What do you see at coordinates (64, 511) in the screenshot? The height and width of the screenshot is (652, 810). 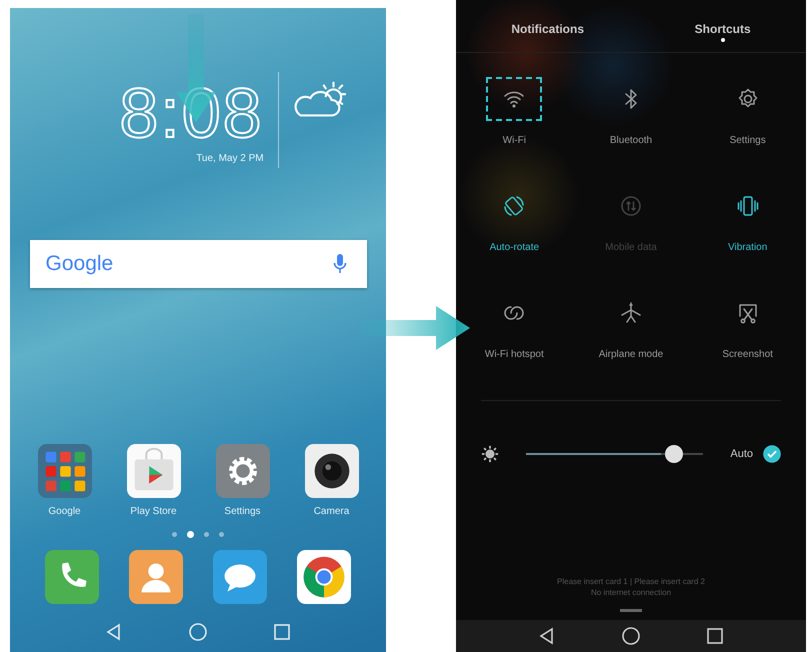 I see `app-label: Google` at bounding box center [64, 511].